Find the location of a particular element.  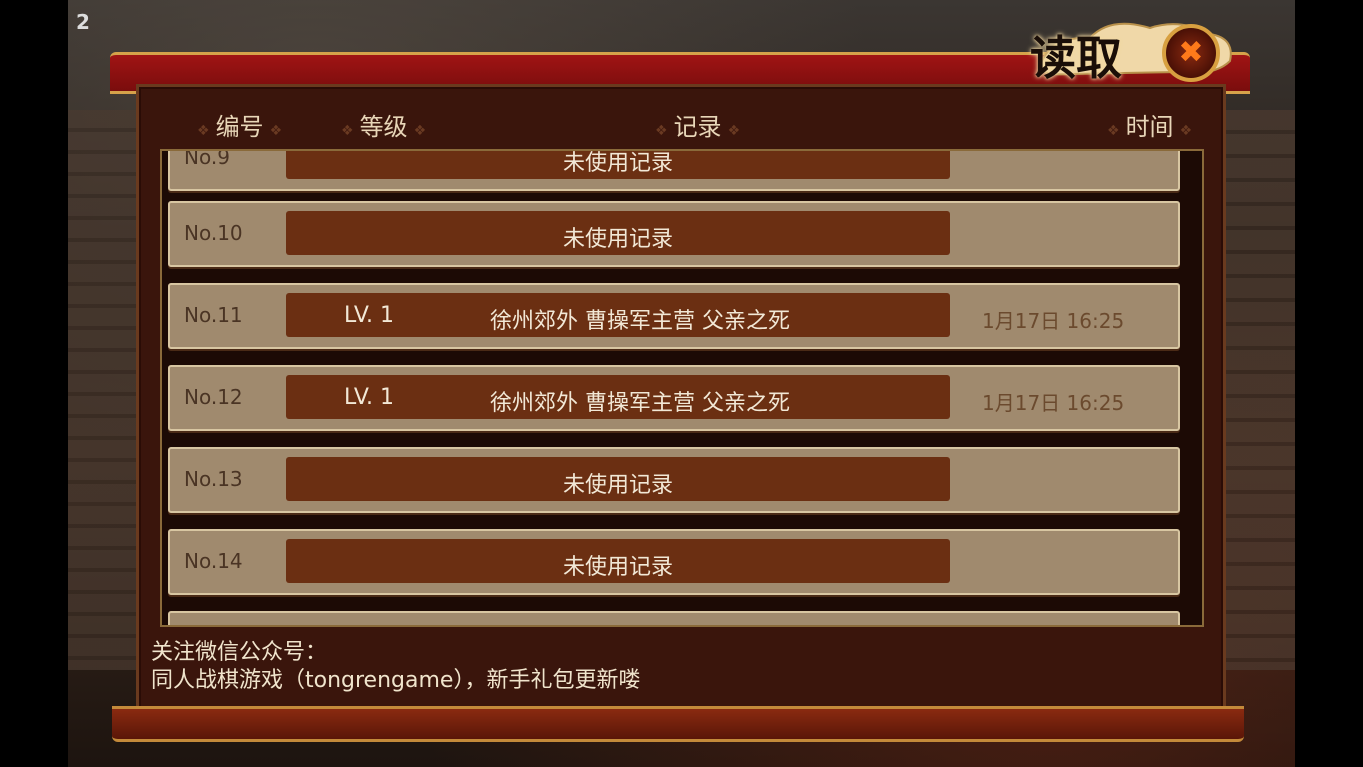

column-header: 编号 等级 记录 时间 is located at coordinates (681, 118).